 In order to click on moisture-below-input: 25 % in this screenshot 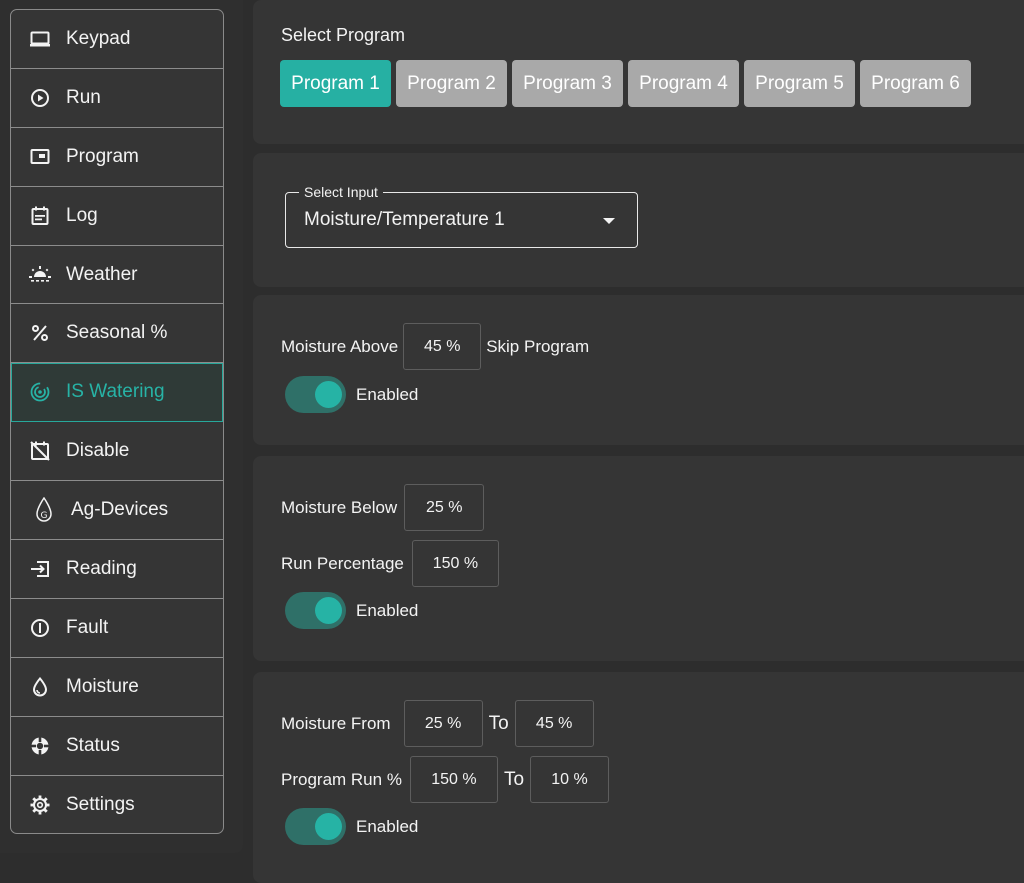, I will do `click(444, 507)`.